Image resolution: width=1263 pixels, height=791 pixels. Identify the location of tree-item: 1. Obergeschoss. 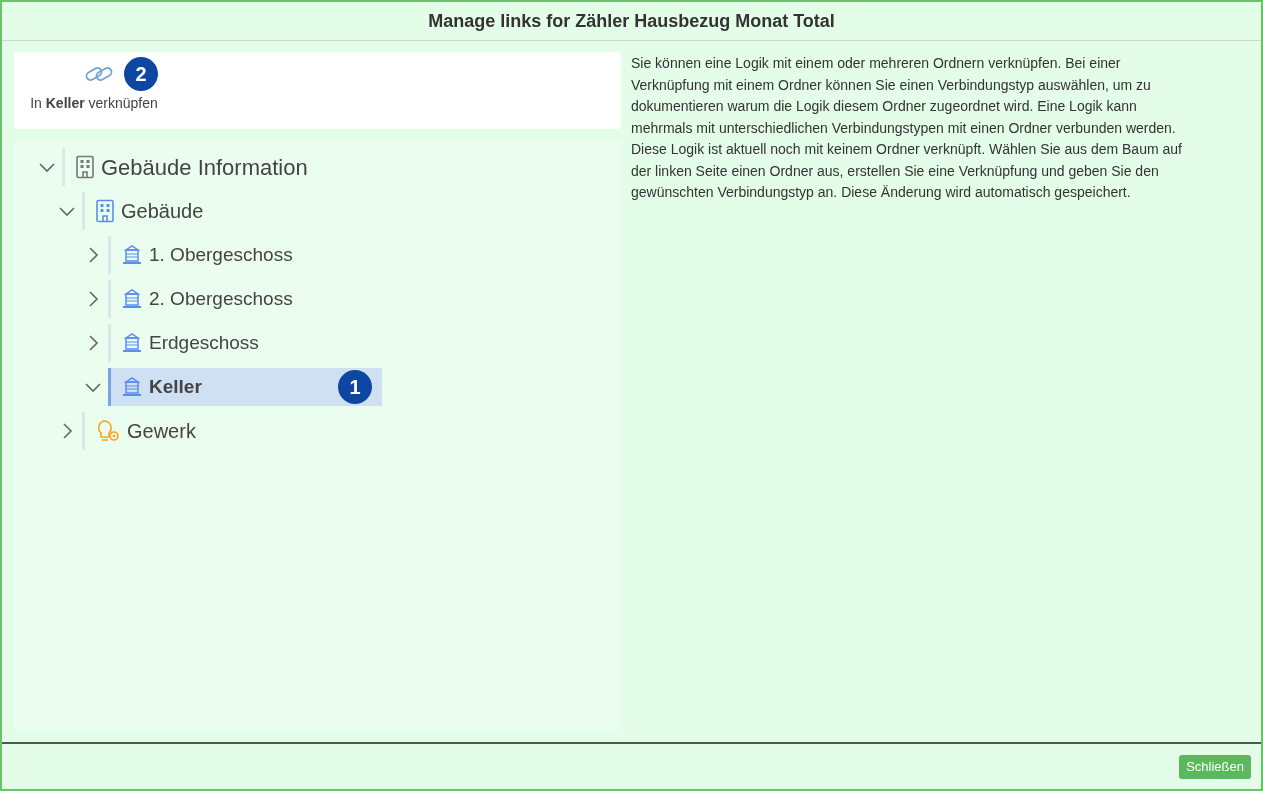
(205, 255).